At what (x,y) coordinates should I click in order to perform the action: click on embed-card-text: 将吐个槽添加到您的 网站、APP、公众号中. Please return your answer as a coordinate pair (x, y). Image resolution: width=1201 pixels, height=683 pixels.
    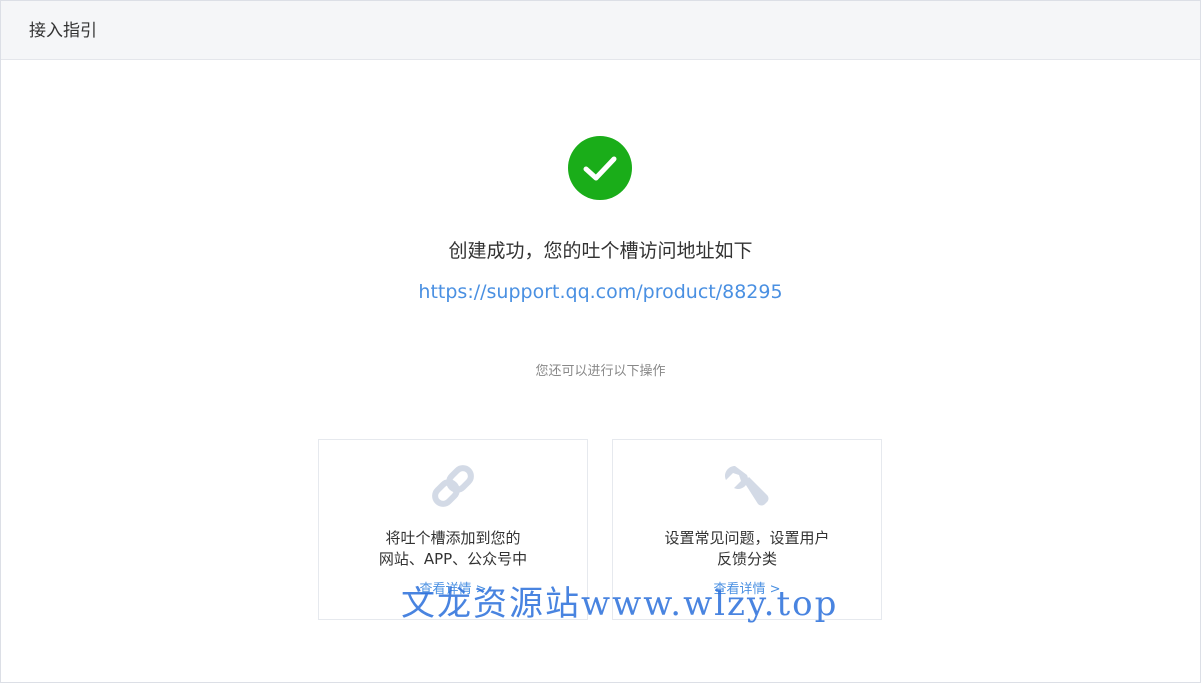
    Looking at the image, I should click on (453, 549).